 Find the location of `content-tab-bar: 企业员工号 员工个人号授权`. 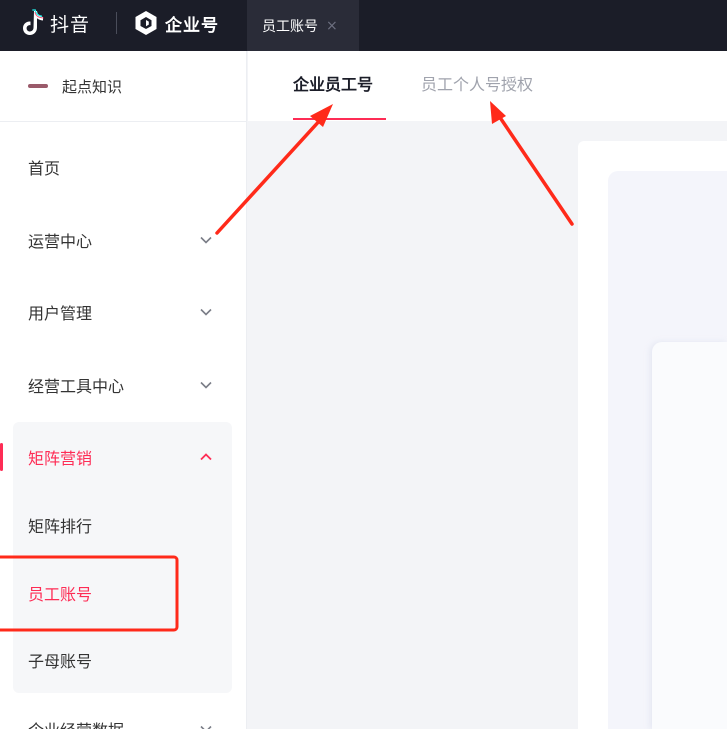

content-tab-bar: 企业员工号 员工个人号授权 is located at coordinates (487, 86).